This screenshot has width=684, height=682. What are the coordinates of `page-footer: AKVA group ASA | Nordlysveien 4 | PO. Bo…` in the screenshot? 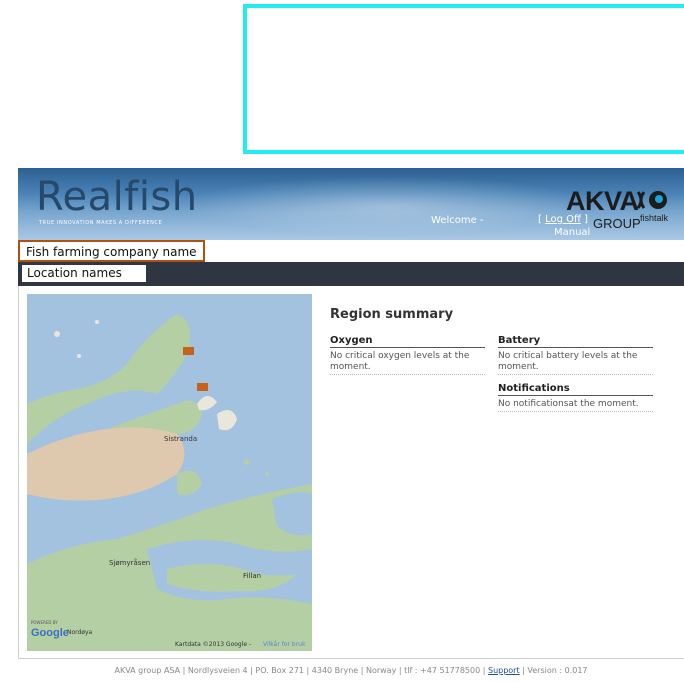 It's located at (351, 670).